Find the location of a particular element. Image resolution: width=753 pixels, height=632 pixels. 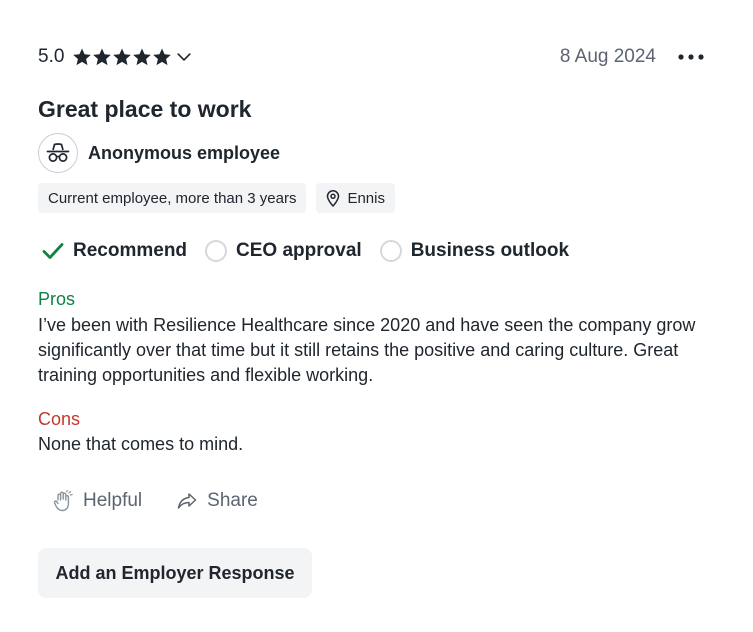

location-label: Ennis is located at coordinates (366, 198).